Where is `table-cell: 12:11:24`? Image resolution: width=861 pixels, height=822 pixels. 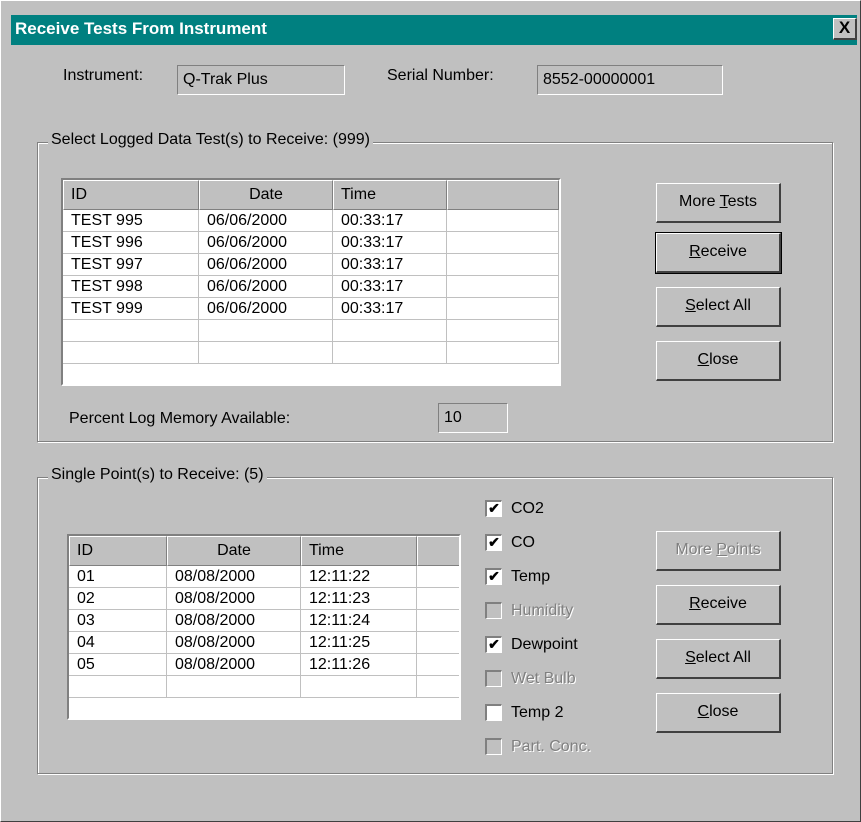 table-cell: 12:11:24 is located at coordinates (359, 621).